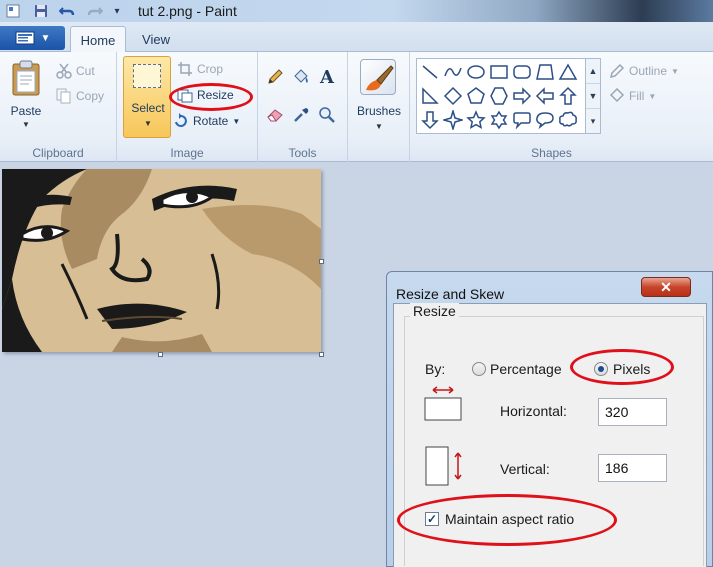  What do you see at coordinates (75, 71) in the screenshot?
I see `cut-button: Cut` at bounding box center [75, 71].